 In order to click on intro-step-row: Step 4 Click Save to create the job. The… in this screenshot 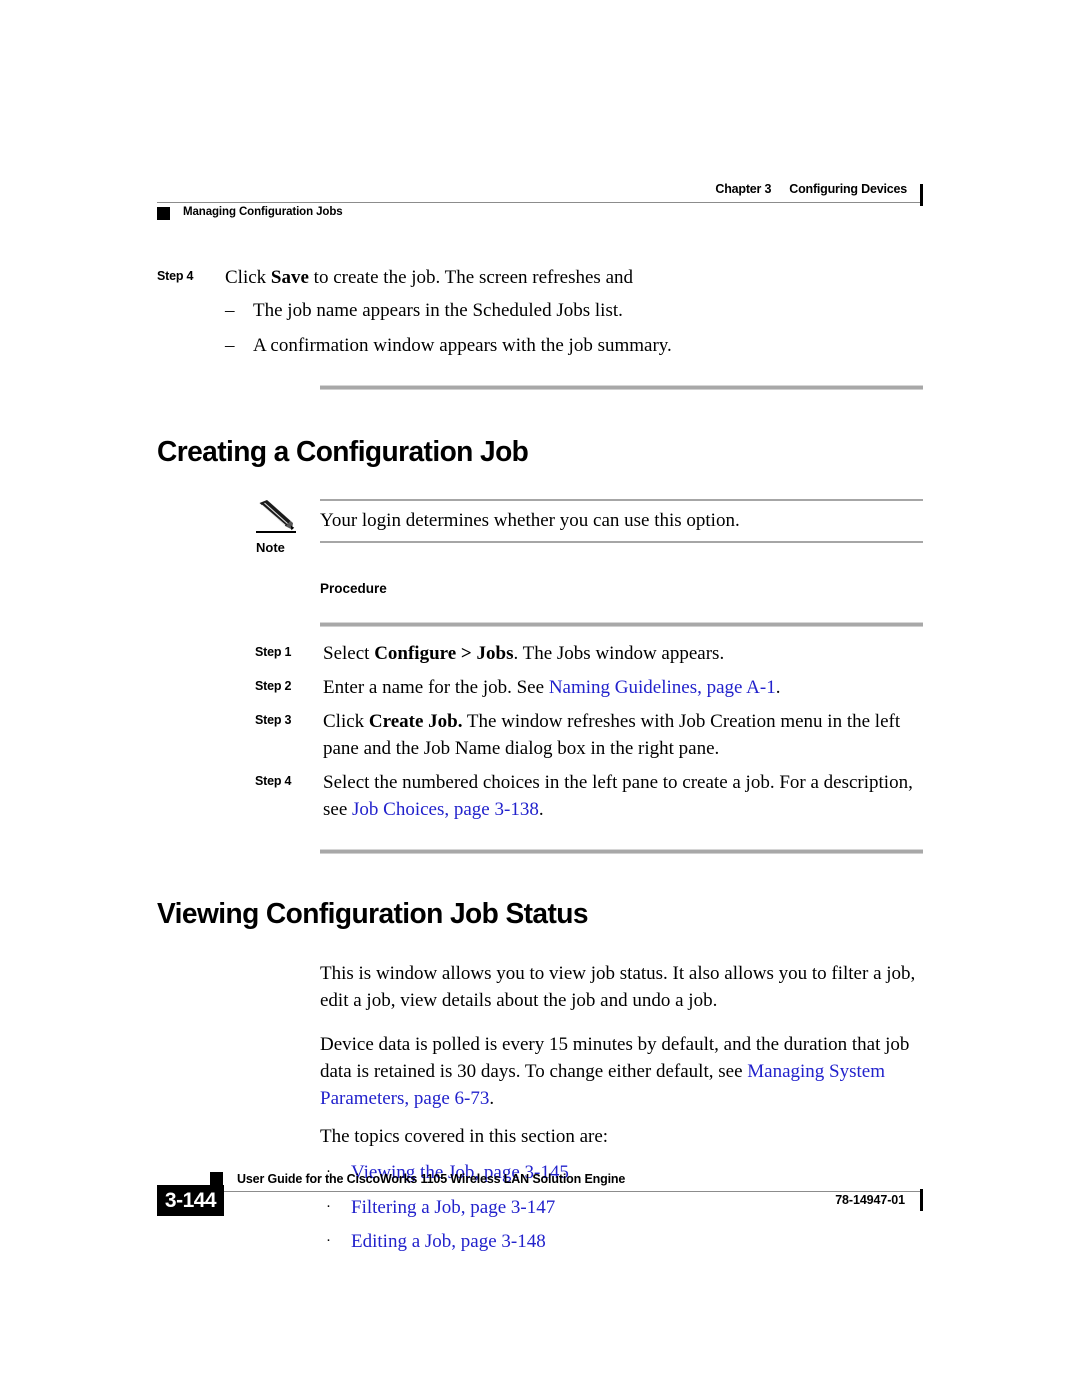, I will do `click(540, 316)`.